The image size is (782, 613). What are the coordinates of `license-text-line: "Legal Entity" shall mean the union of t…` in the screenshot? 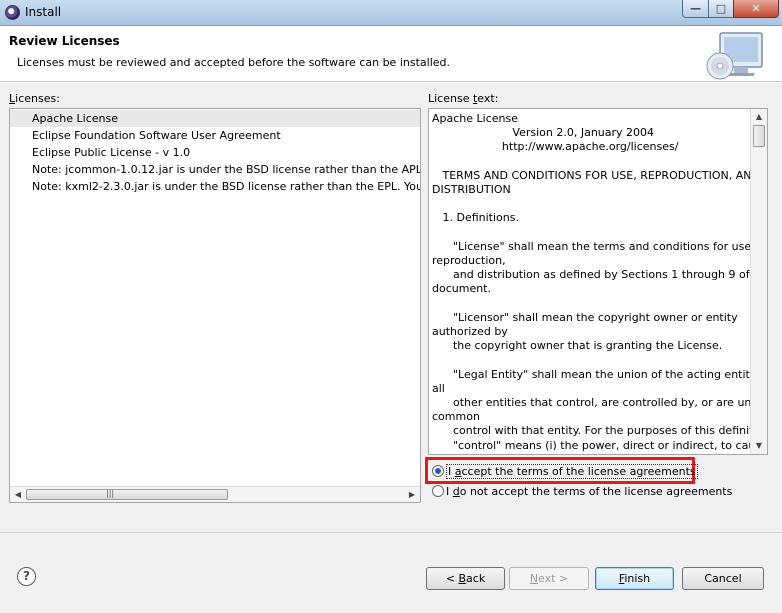 It's located at (600, 374).